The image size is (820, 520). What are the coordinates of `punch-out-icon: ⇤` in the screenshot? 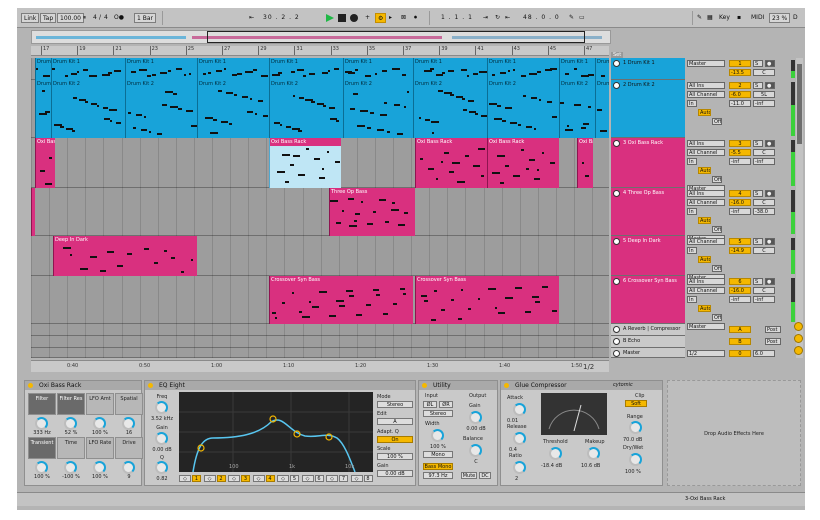 It's located at (507, 18).